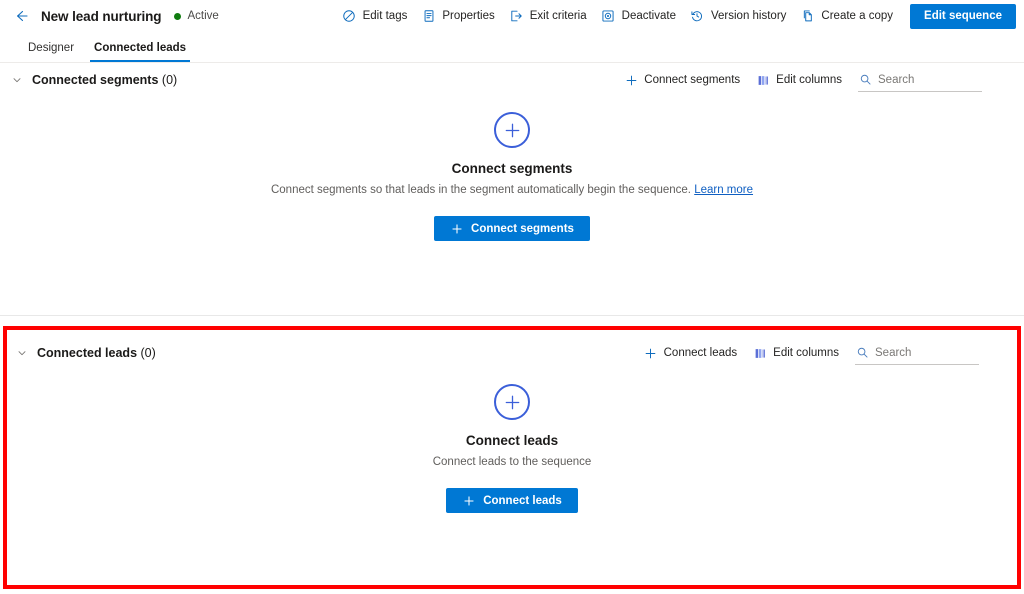 Image resolution: width=1024 pixels, height=594 pixels. What do you see at coordinates (927, 352) in the screenshot?
I see `leads-search-input` at bounding box center [927, 352].